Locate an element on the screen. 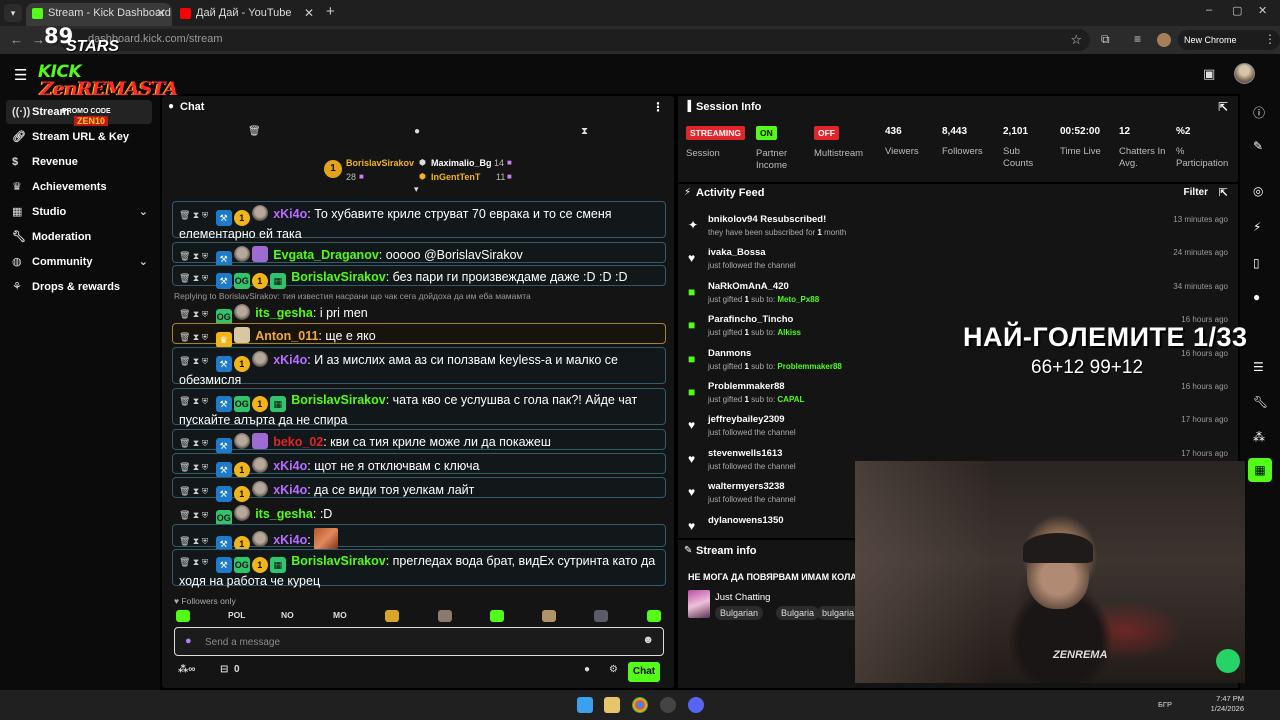 This screenshot has height=720, width=1280. close-window-icon: ✕ is located at coordinates (1262, 10).